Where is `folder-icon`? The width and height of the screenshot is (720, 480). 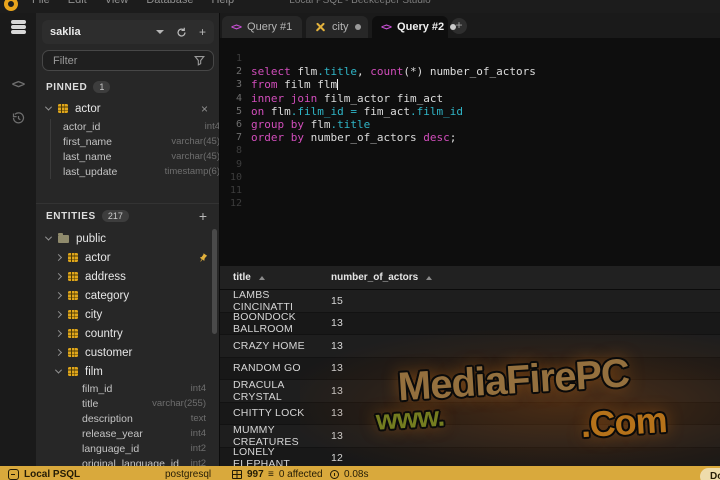 folder-icon is located at coordinates (63, 237).